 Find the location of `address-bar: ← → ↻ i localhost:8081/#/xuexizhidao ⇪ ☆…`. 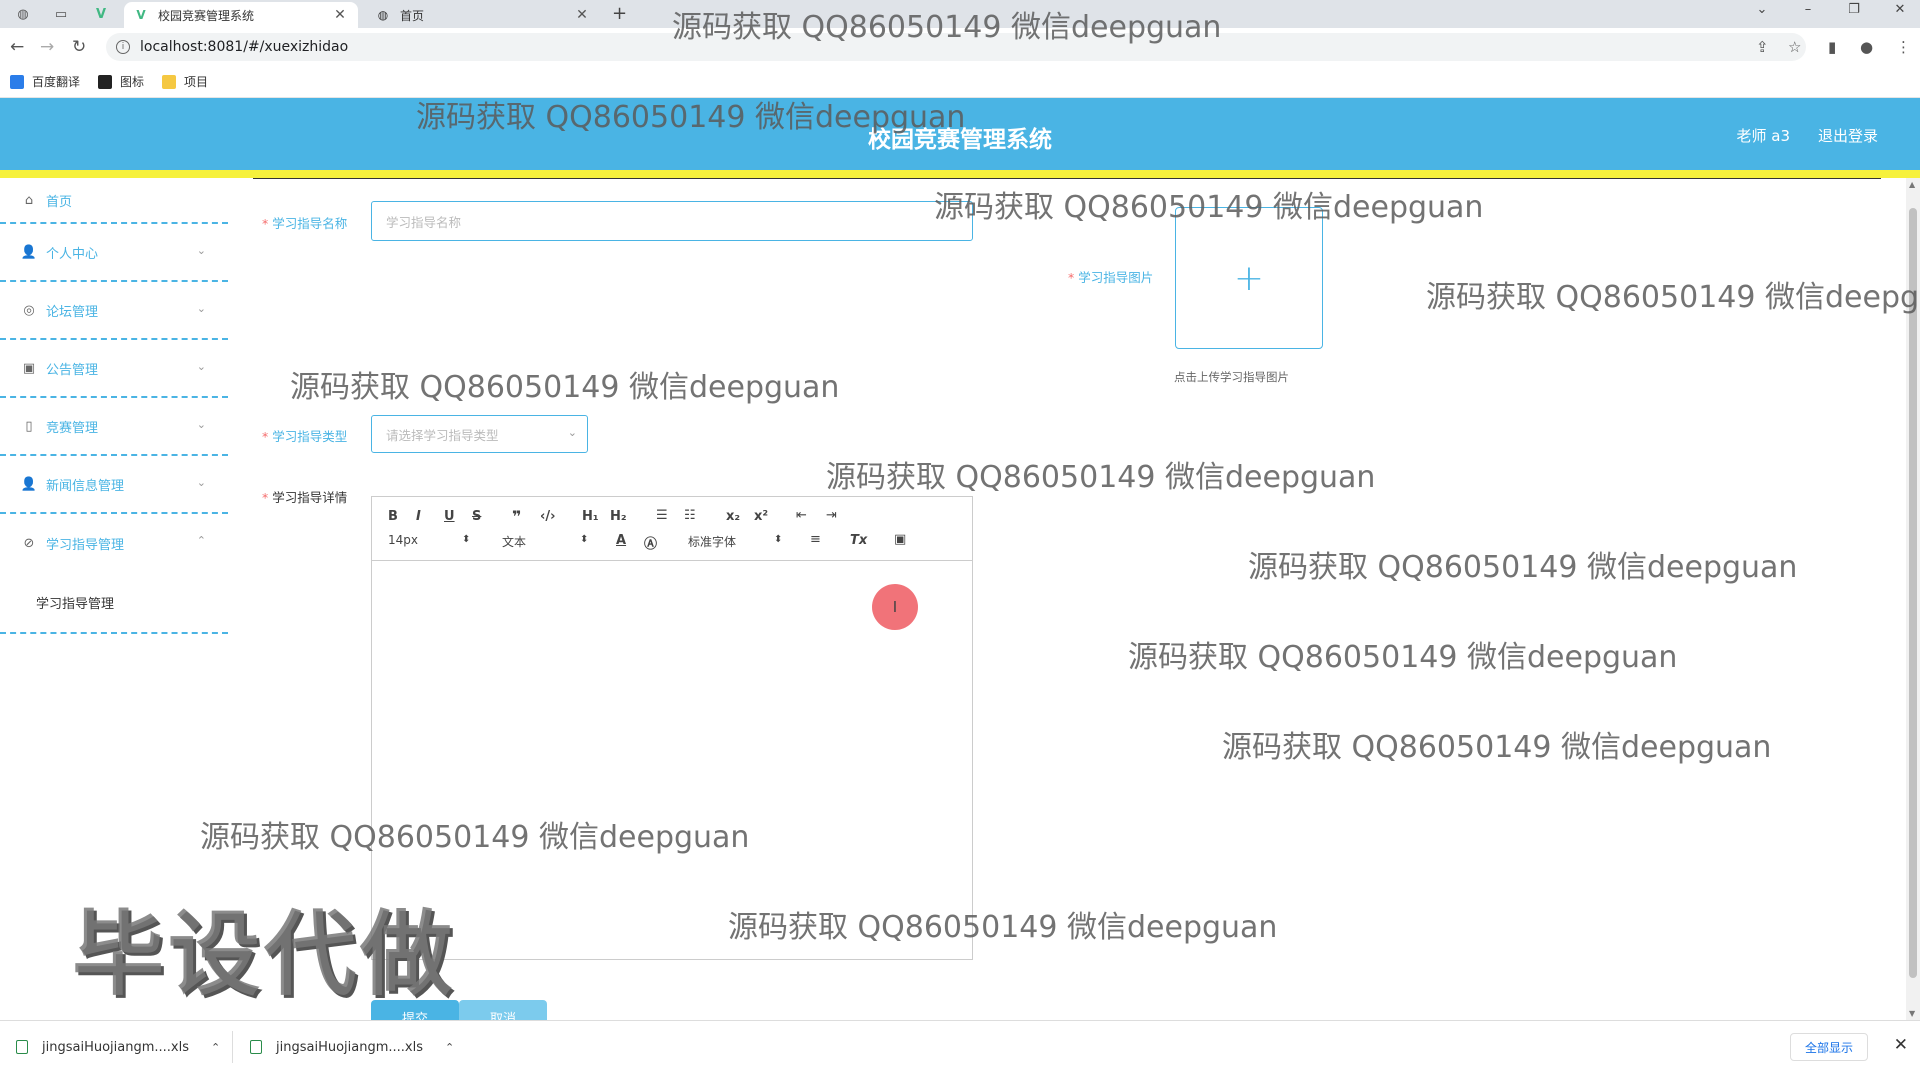

address-bar: ← → ↻ i localhost:8081/#/xuexizhidao ⇪ ☆… is located at coordinates (960, 47).